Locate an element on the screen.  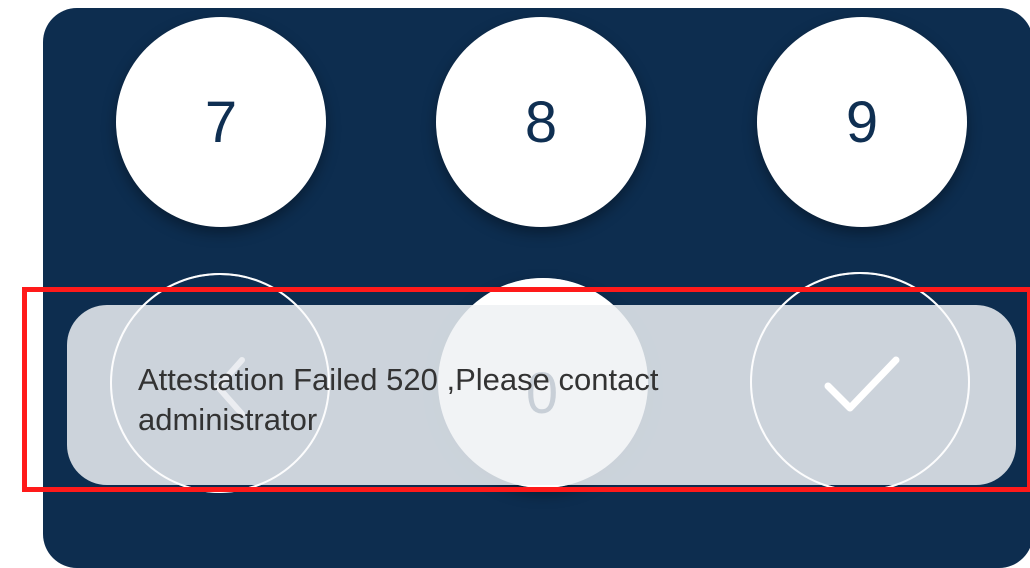
key-8: 8 is located at coordinates (541, 122).